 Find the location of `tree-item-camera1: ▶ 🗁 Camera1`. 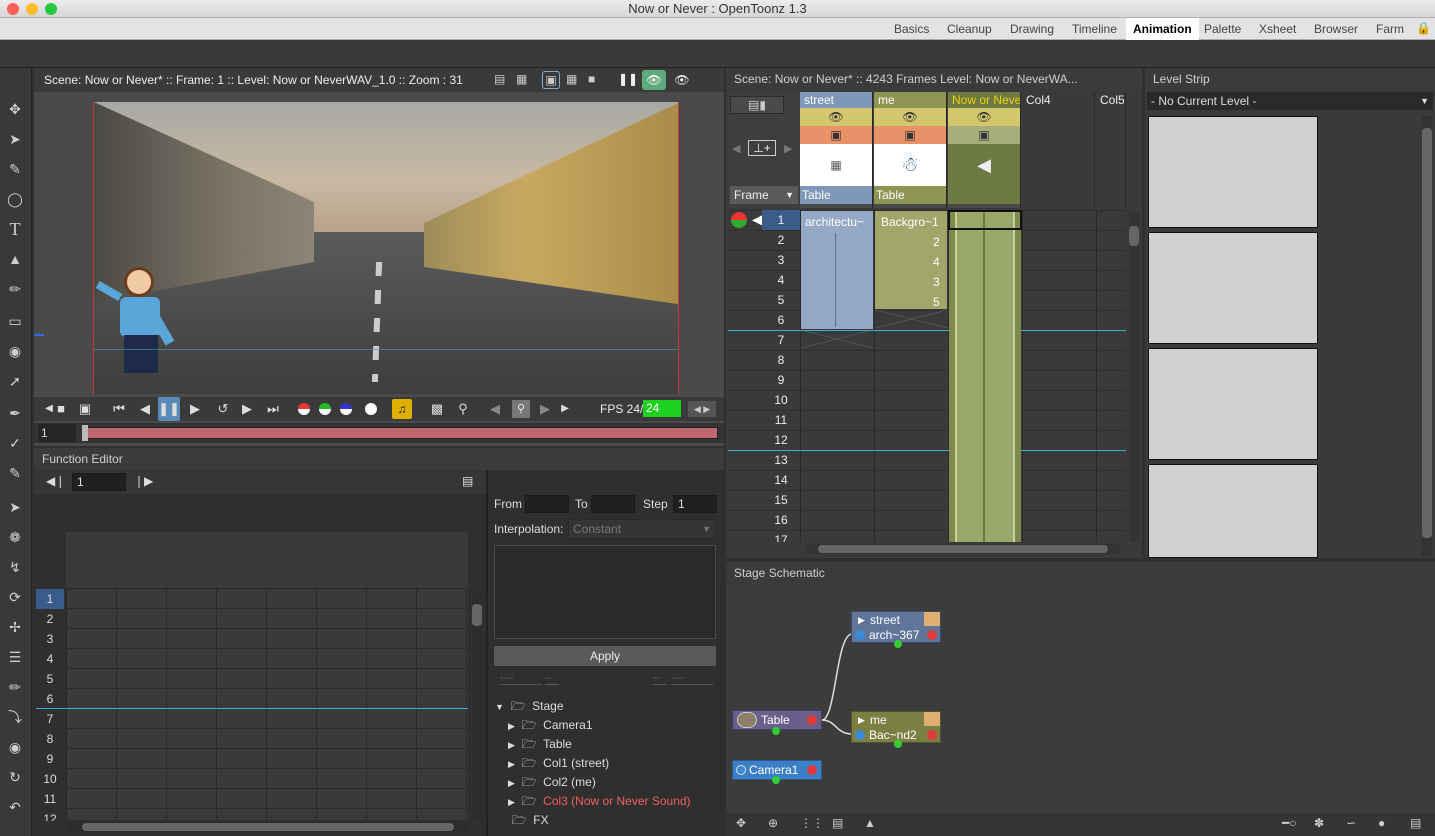

tree-item-camera1: ▶ 🗁 Camera1 is located at coordinates (550, 725).